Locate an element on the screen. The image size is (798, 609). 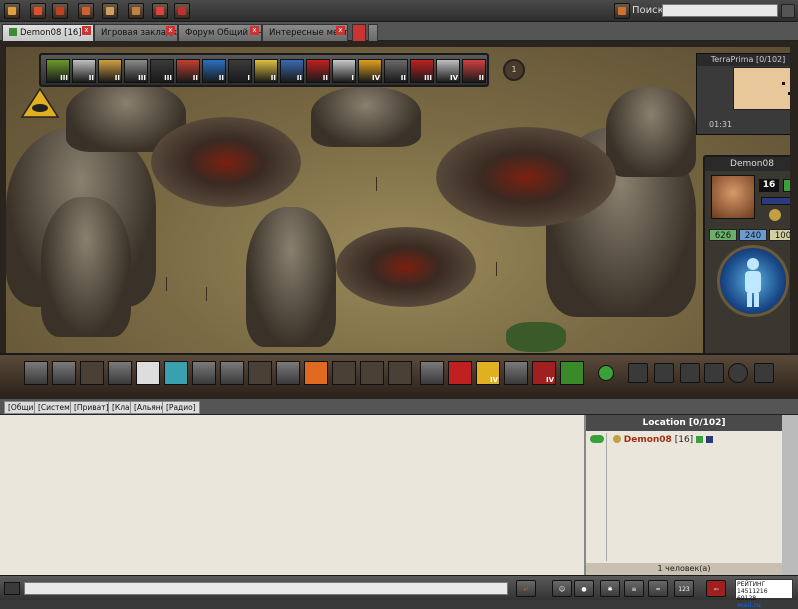
chat-input is located at coordinates (266, 588).